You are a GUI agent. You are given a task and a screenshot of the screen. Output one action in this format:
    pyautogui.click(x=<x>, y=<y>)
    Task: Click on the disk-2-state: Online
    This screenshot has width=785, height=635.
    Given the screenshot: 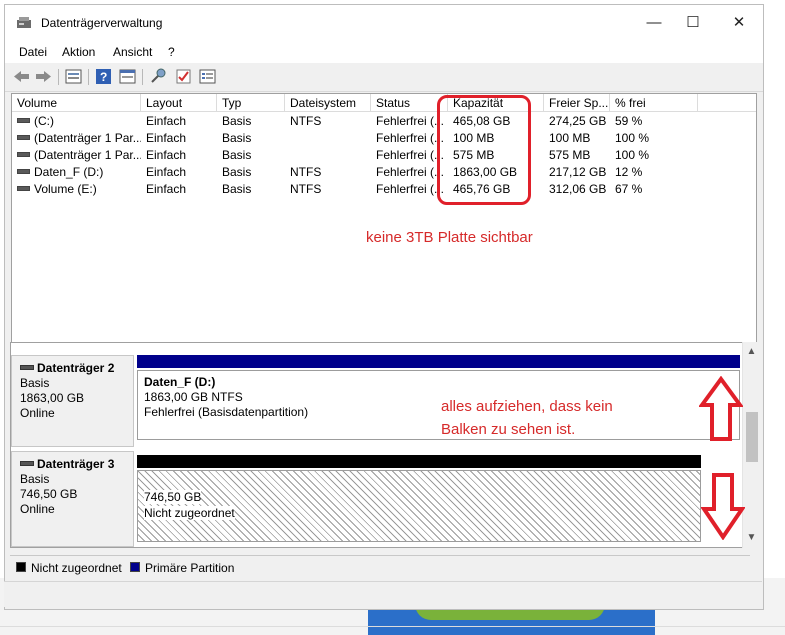 What is the action you would take?
    pyautogui.click(x=37, y=413)
    